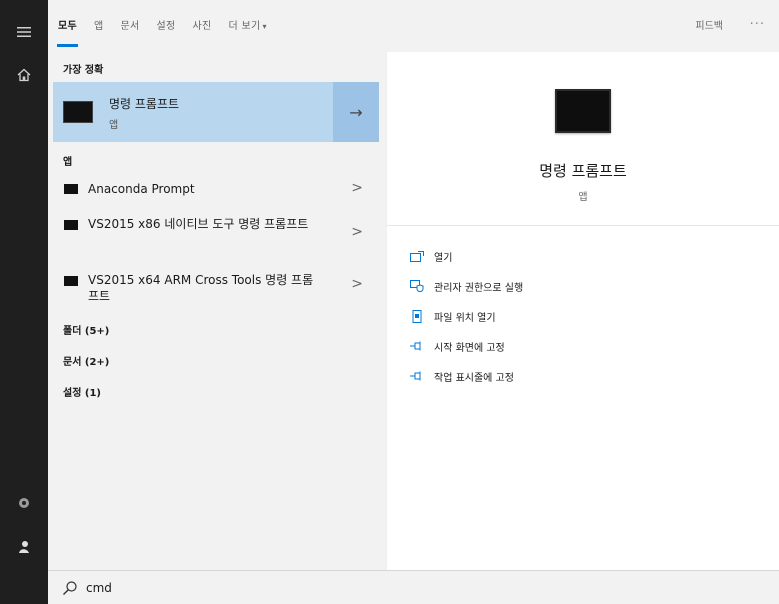  I want to click on tab-settings: 설정, so click(166, 27).